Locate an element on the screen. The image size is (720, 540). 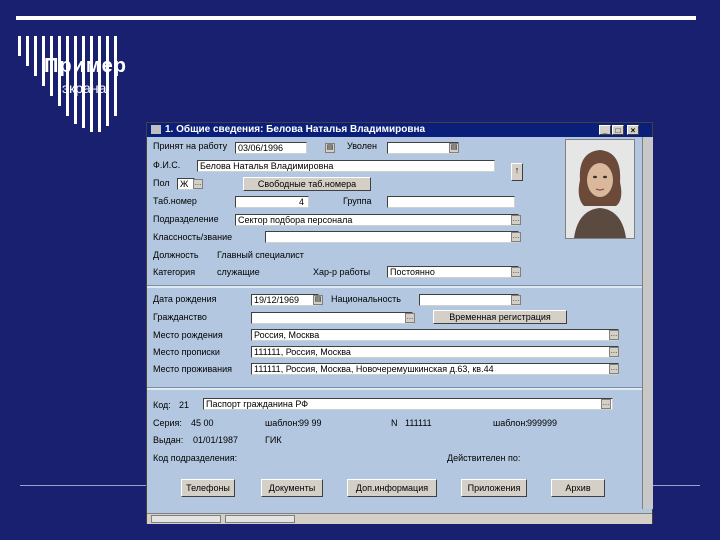
doc-code-value: 21 is located at coordinates (184, 405).